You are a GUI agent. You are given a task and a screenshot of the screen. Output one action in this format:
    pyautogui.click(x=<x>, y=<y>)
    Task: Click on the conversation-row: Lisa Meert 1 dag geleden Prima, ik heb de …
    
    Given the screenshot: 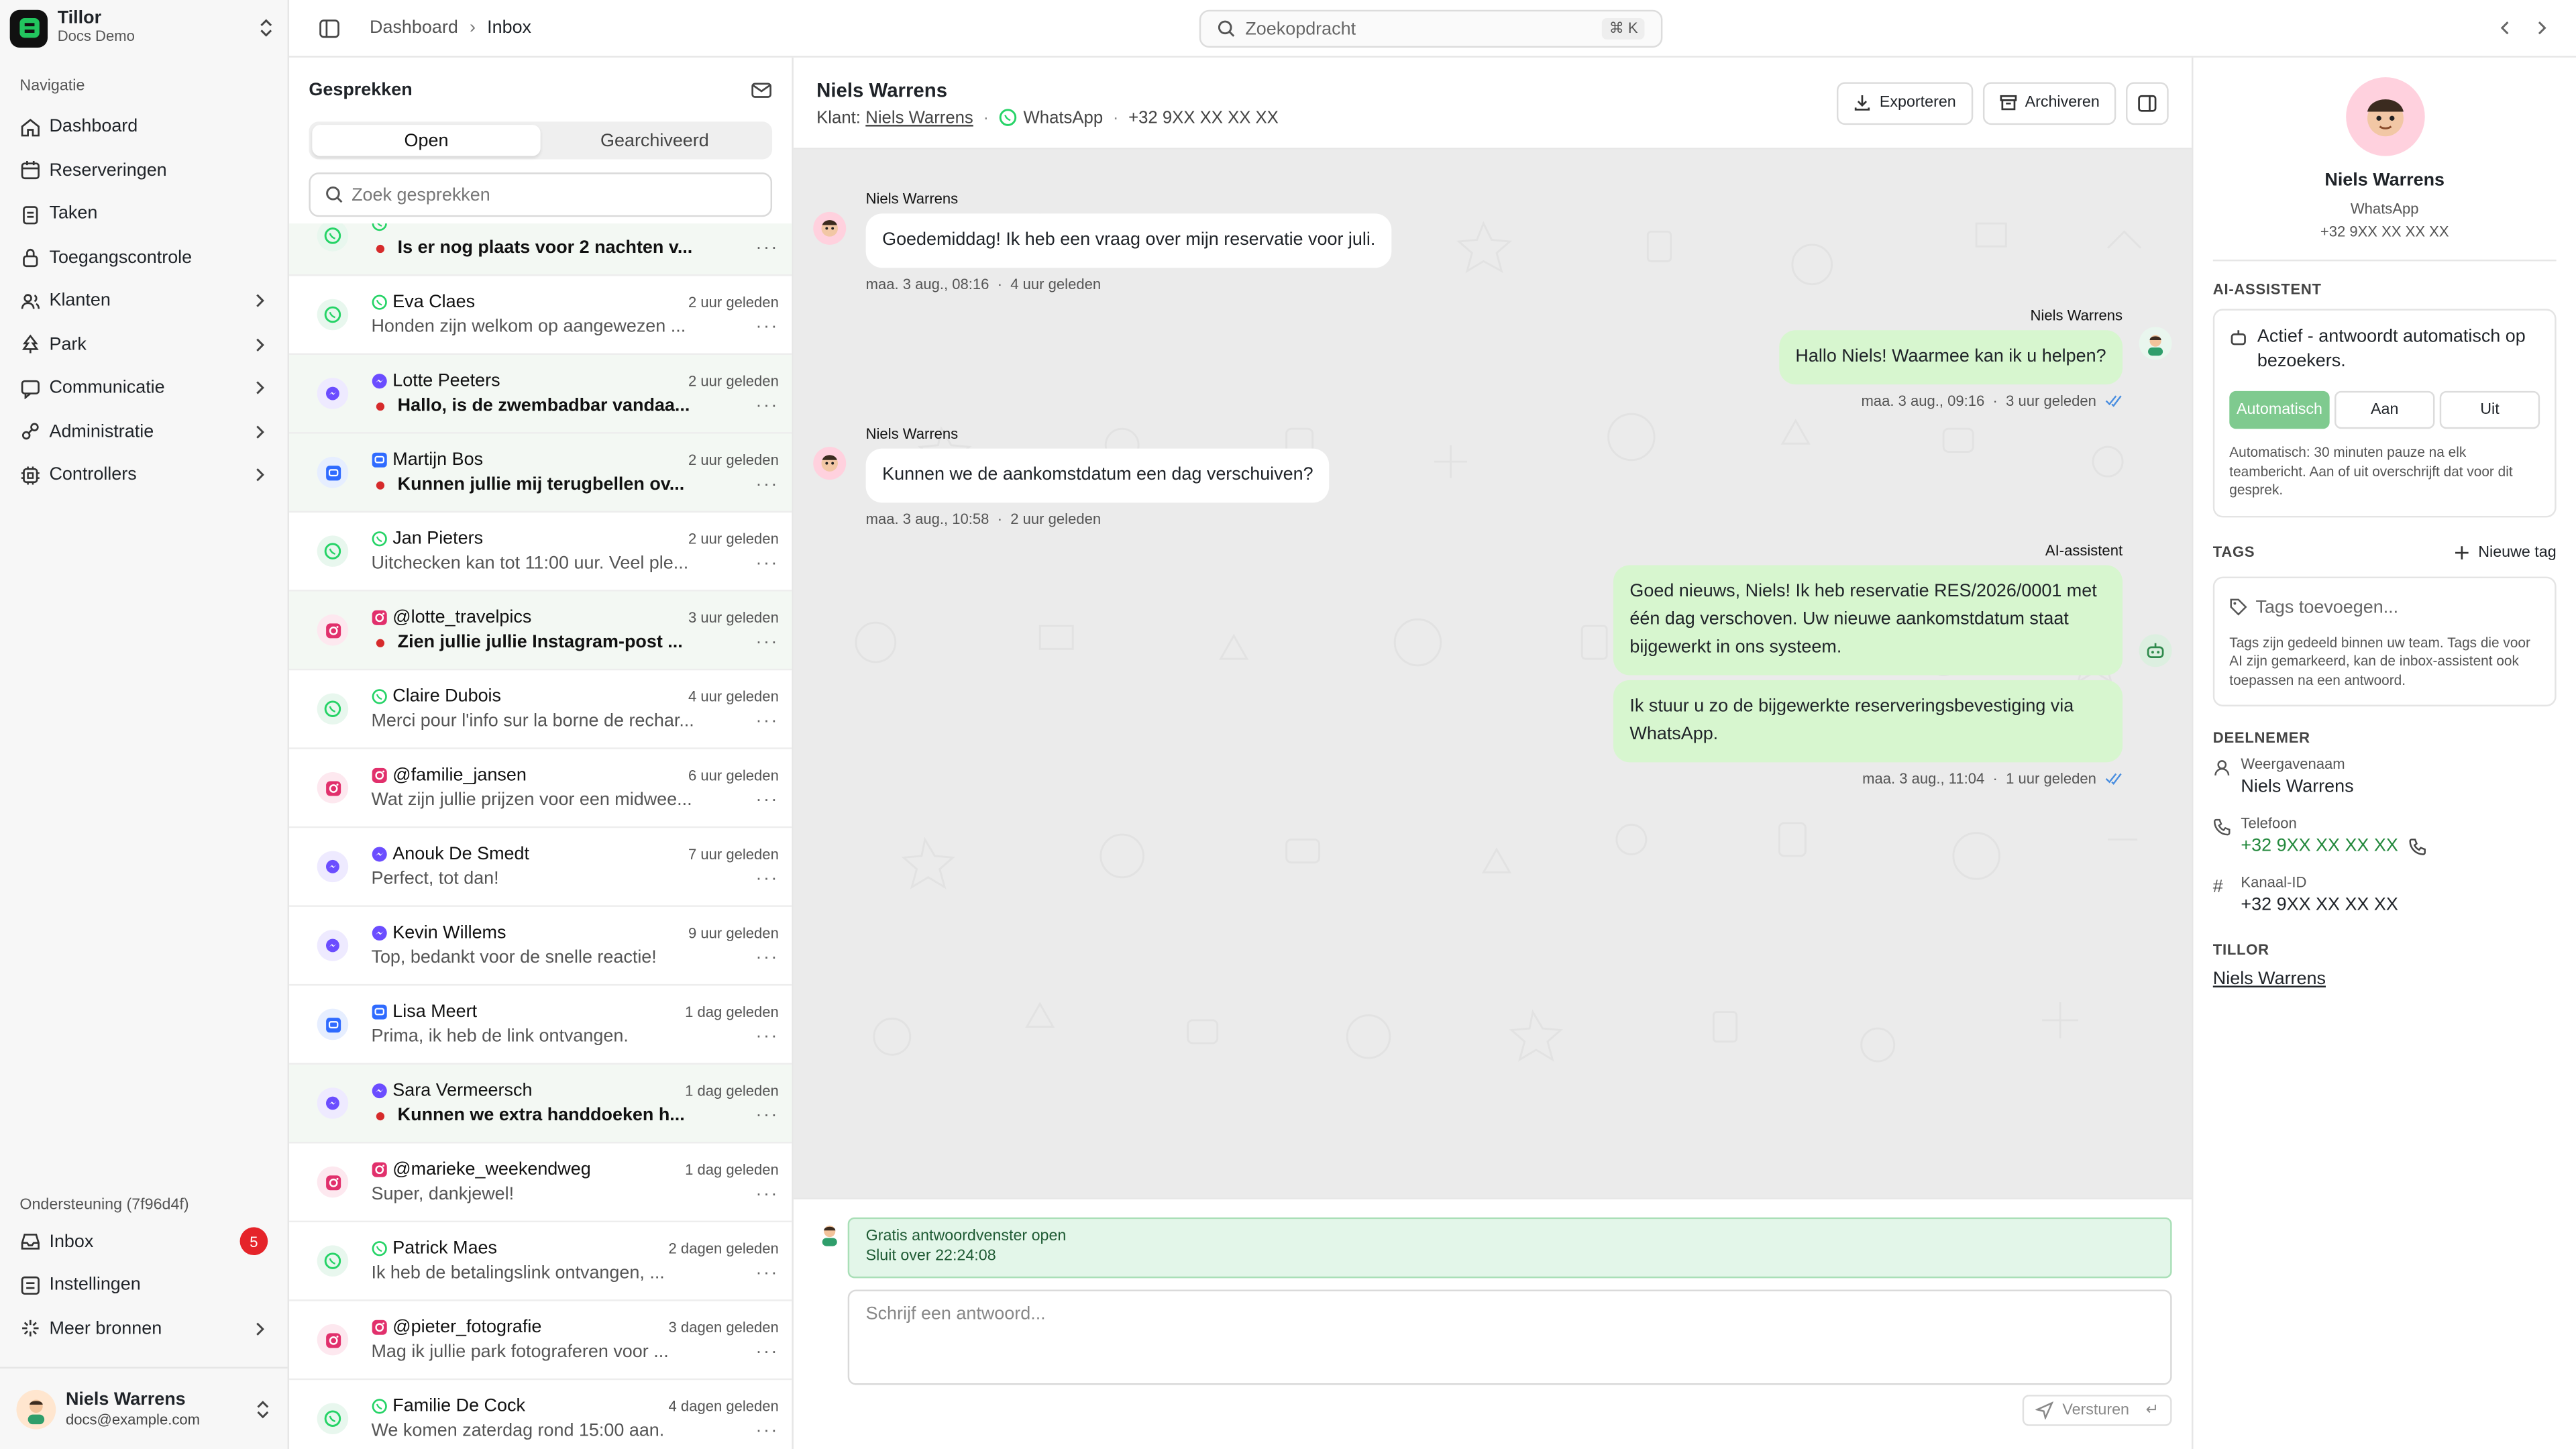 What is the action you would take?
    pyautogui.click(x=540, y=1025)
    